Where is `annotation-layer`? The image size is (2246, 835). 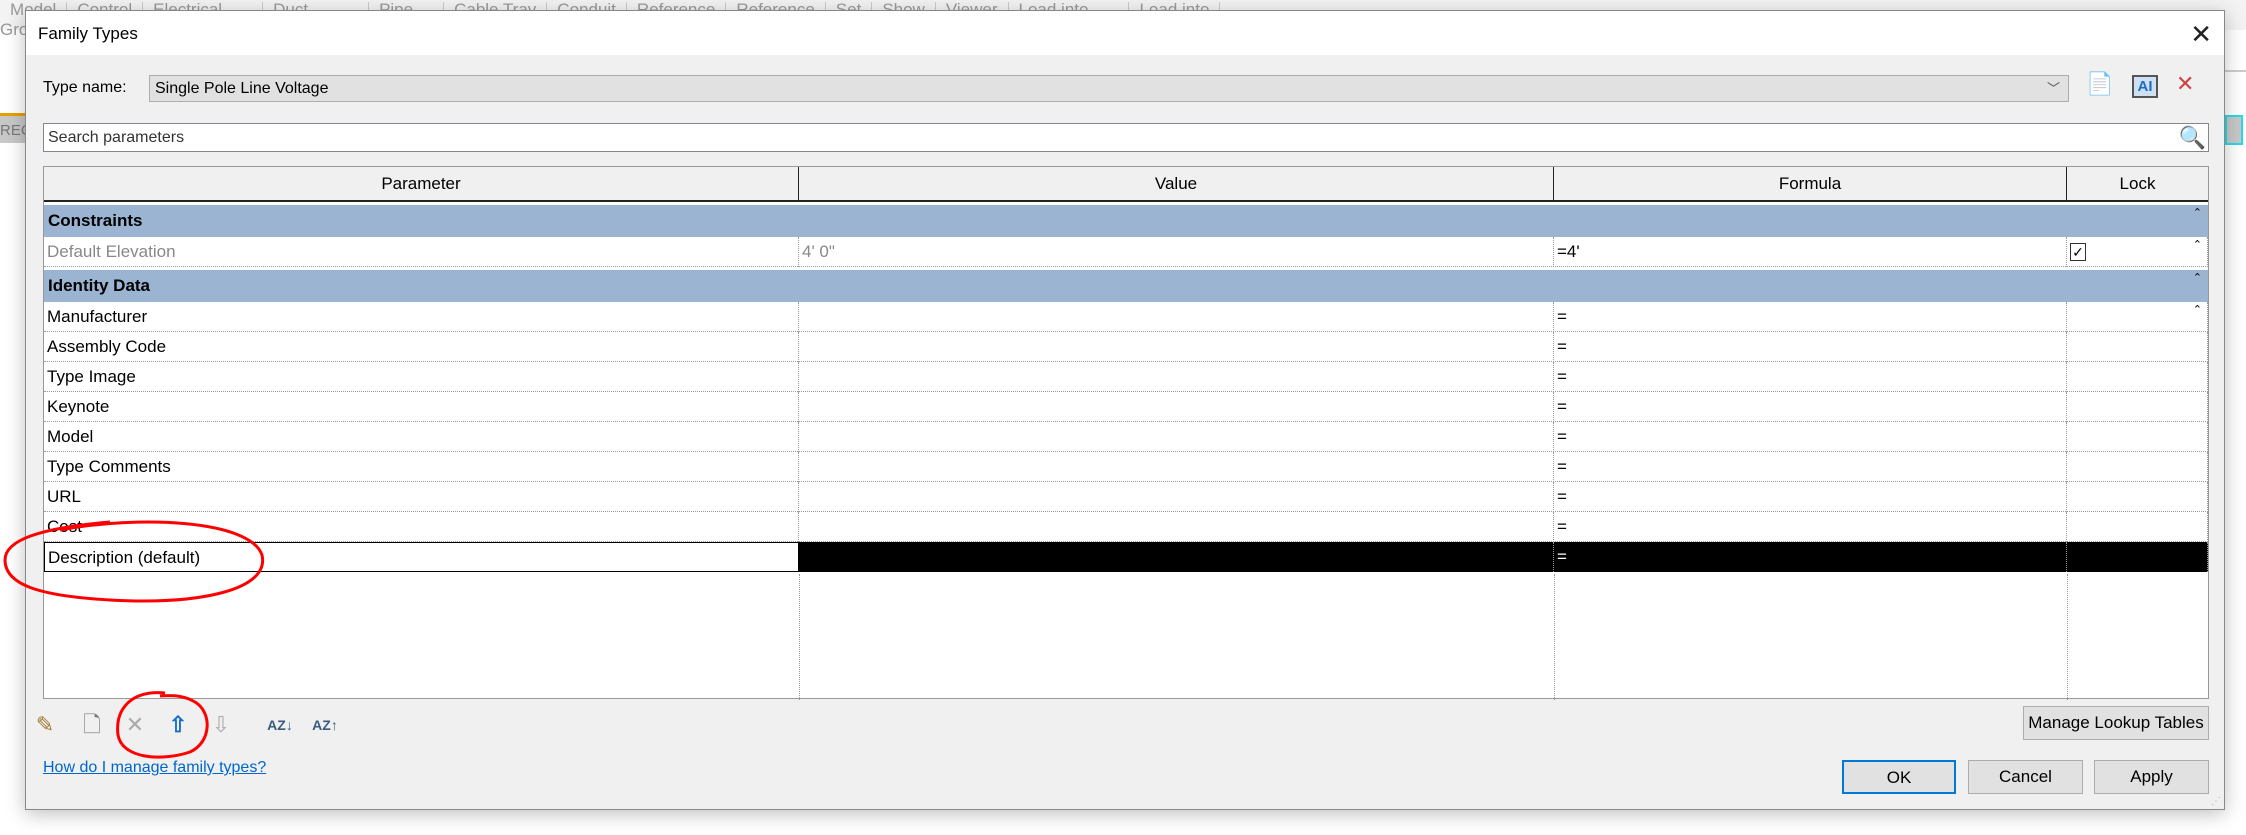
annotation-layer is located at coordinates (134, 639).